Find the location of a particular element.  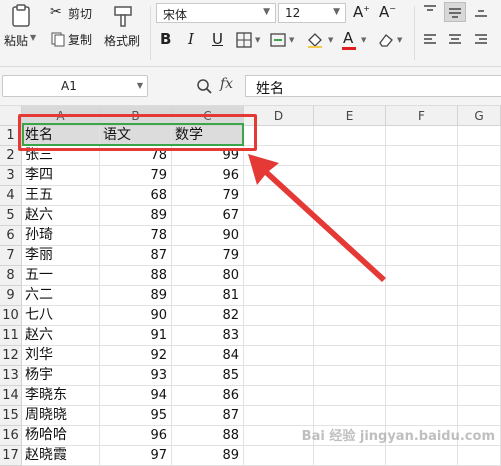

row-header-13: 13 is located at coordinates (11, 376).